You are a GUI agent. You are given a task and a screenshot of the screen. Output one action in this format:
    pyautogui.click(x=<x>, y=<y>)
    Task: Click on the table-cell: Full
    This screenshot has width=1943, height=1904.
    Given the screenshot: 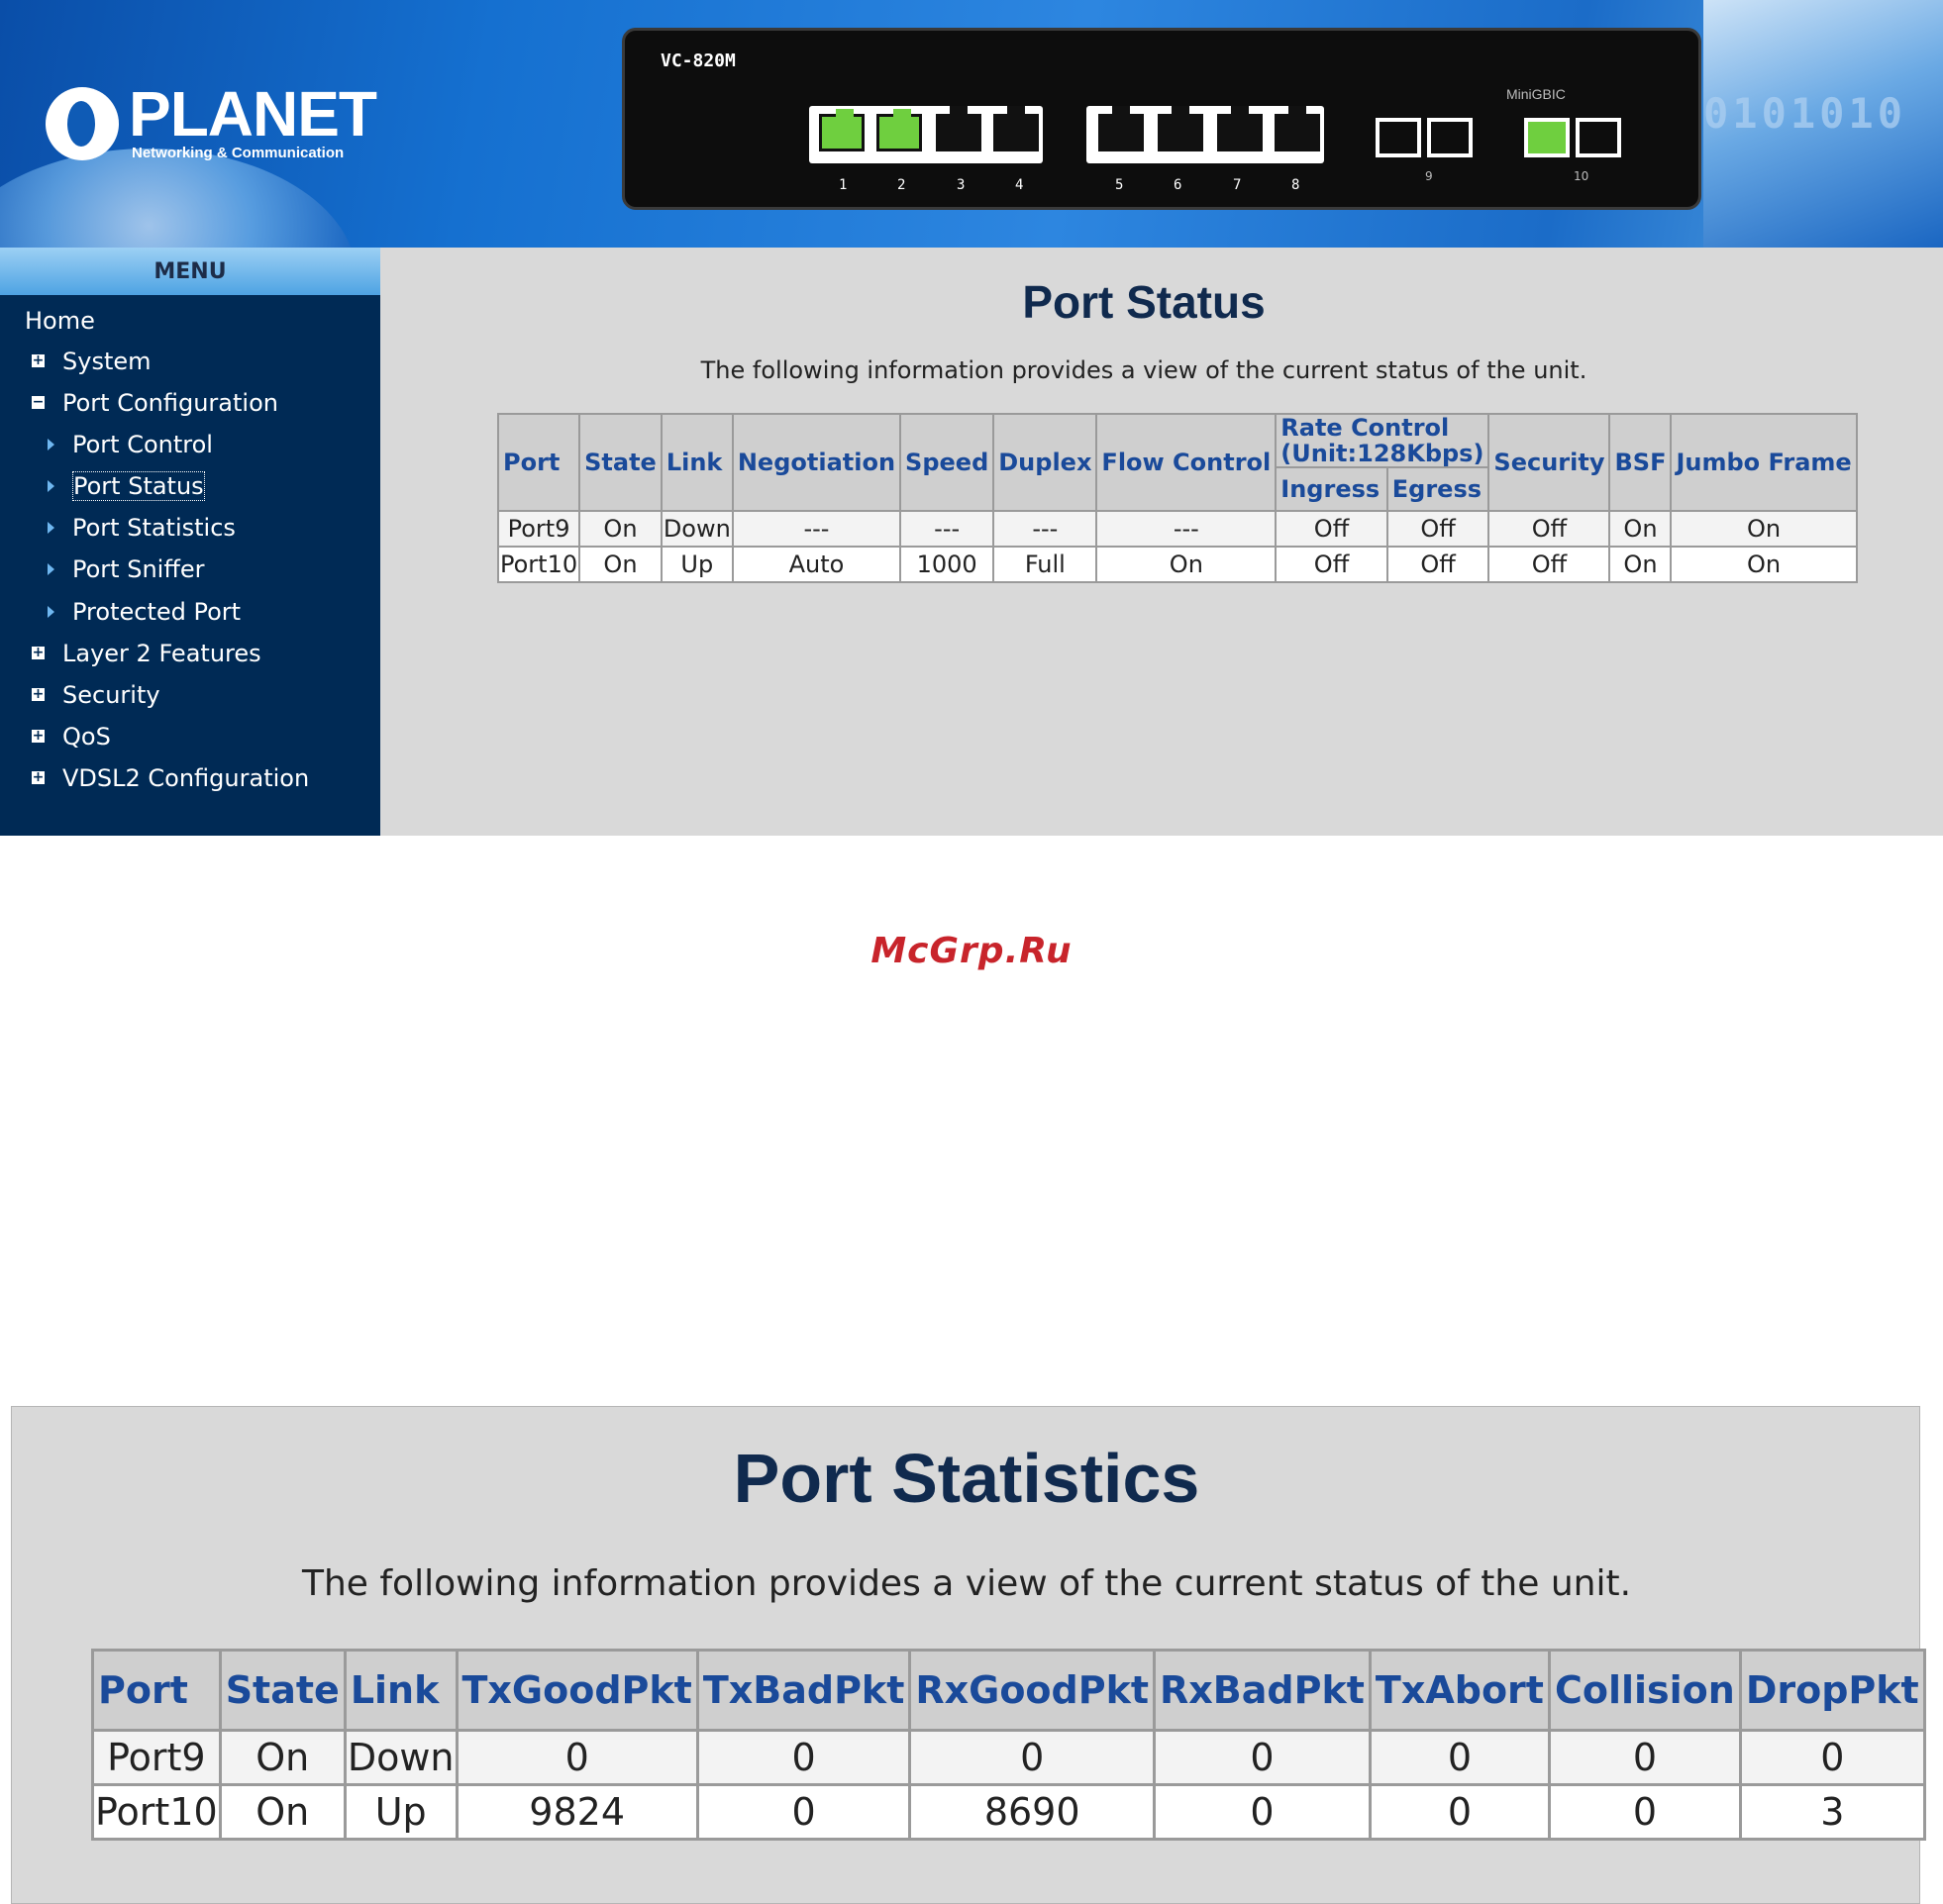 What is the action you would take?
    pyautogui.click(x=1045, y=564)
    